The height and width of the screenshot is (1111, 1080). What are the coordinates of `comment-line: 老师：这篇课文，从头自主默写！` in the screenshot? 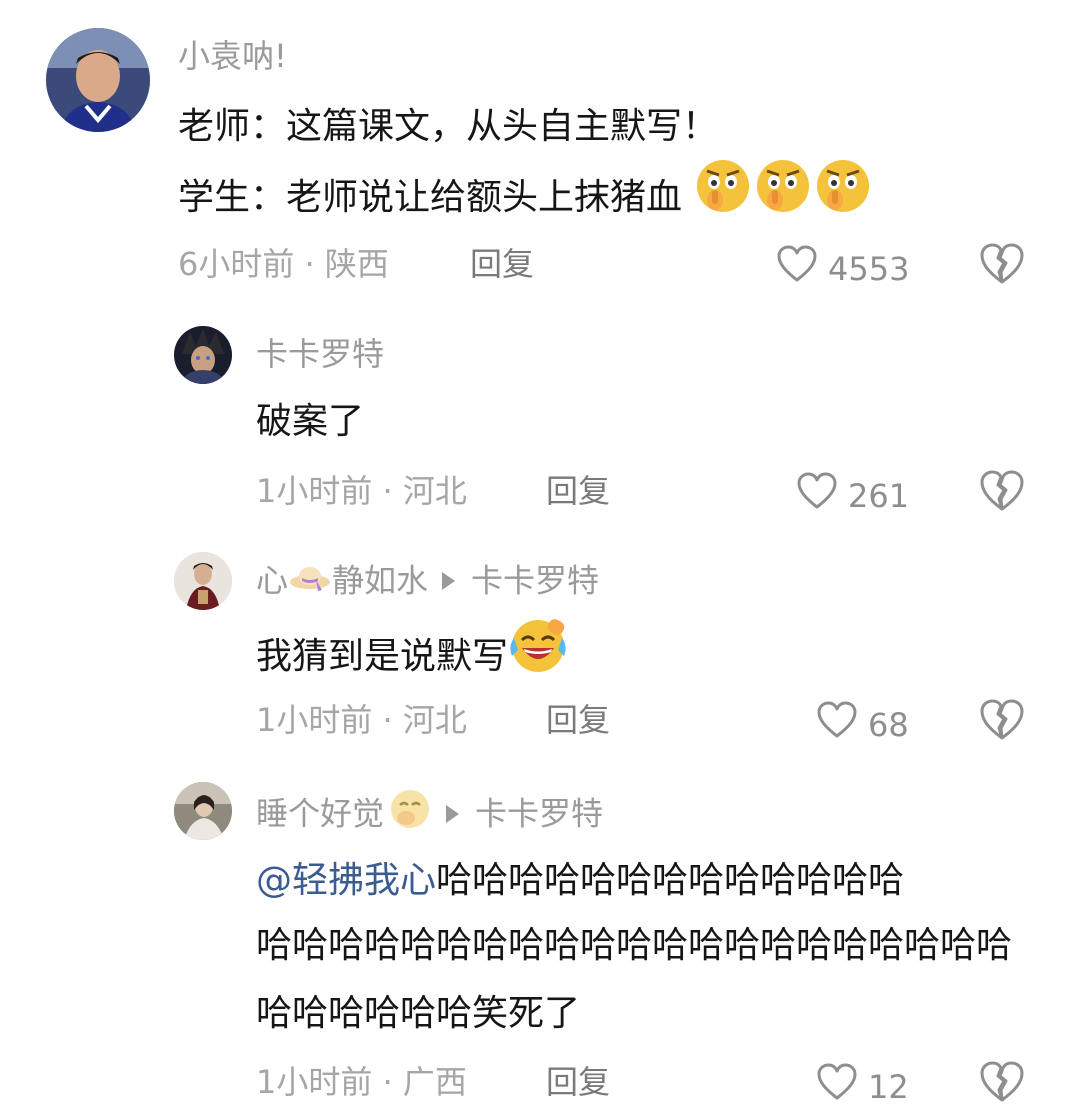 It's located at (448, 126).